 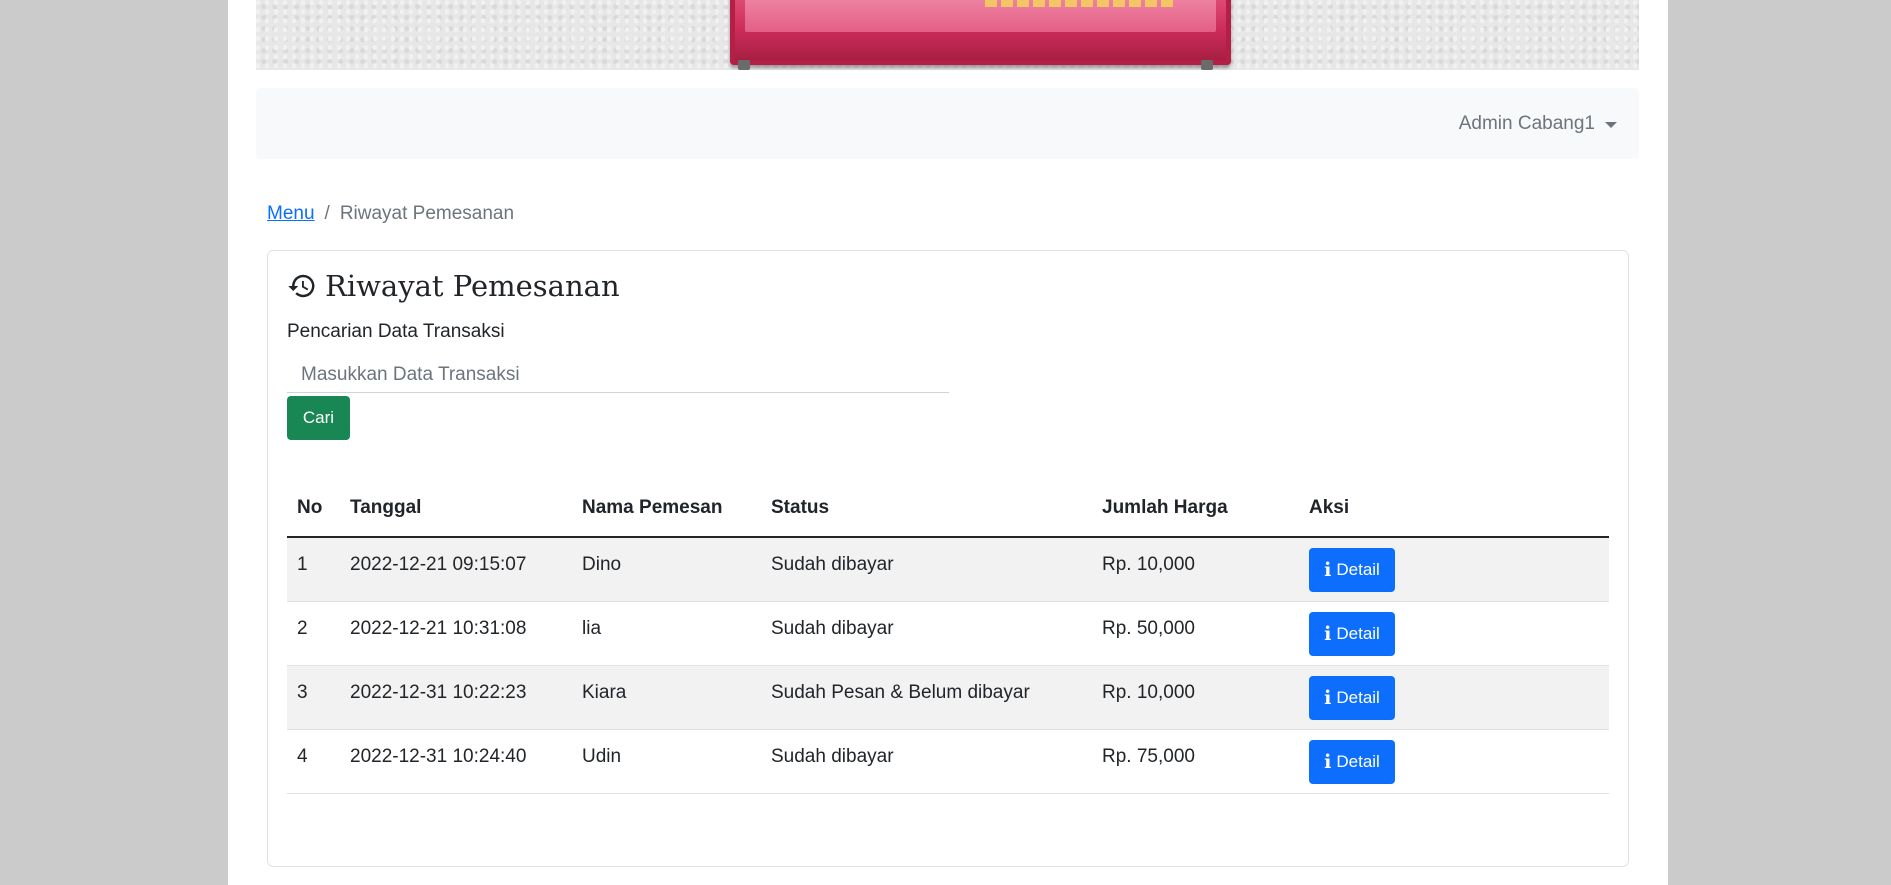 What do you see at coordinates (666, 633) in the screenshot?
I see `cell-nama: lia` at bounding box center [666, 633].